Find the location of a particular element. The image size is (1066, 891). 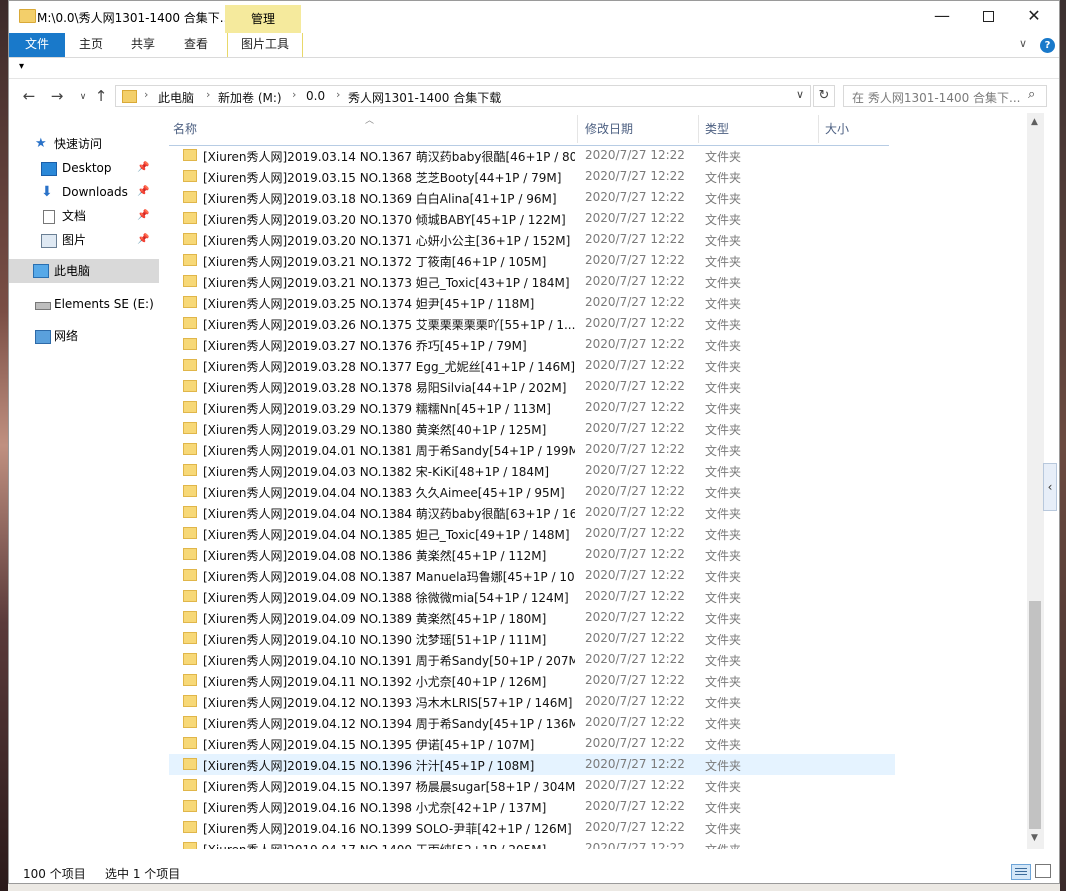

chevron-left-icon: ‹ is located at coordinates (1050, 487).